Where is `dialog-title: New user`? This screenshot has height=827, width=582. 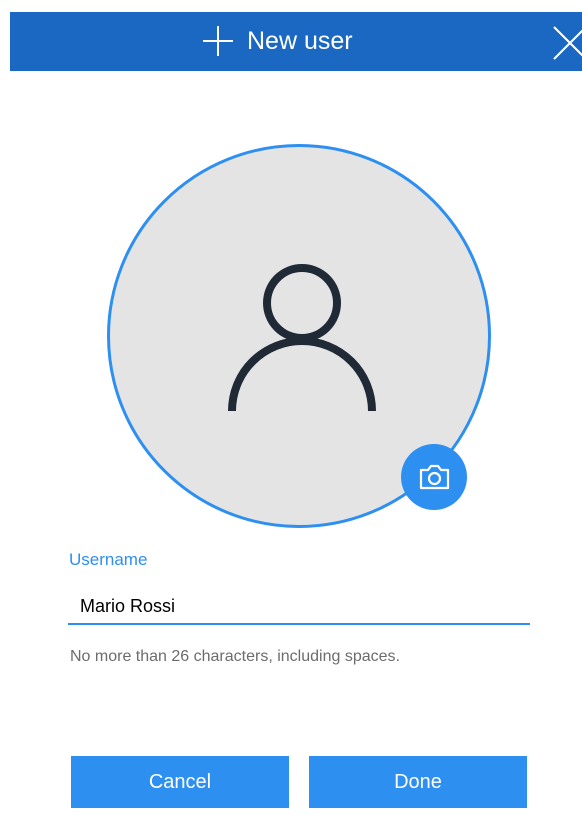 dialog-title: New user is located at coordinates (300, 41).